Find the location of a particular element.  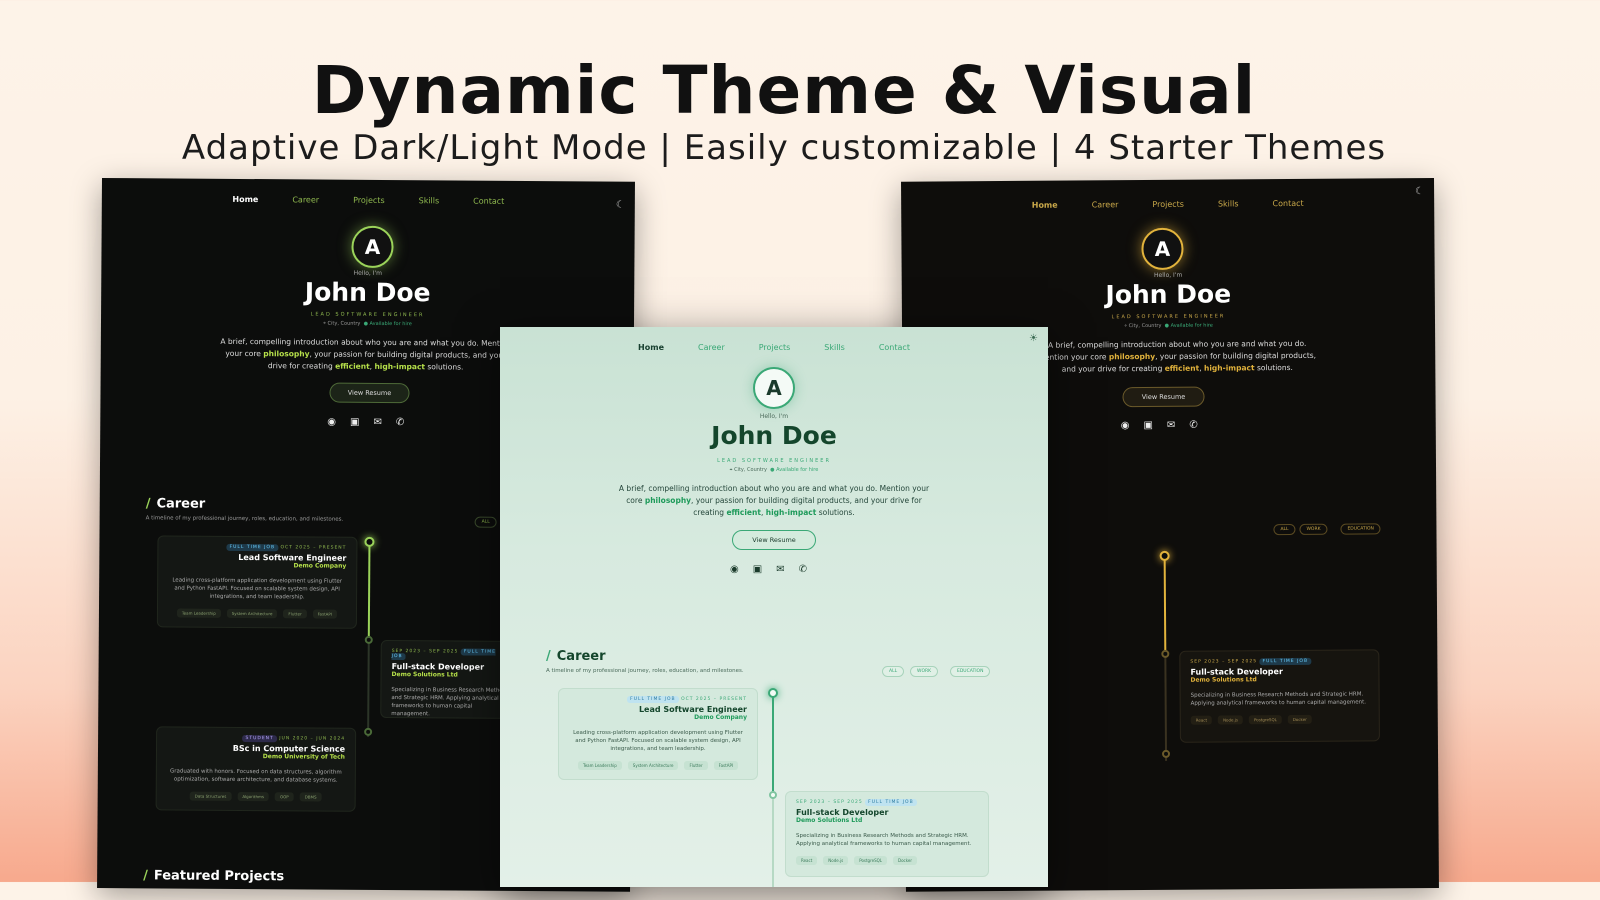

tag: OOP is located at coordinates (284, 797).